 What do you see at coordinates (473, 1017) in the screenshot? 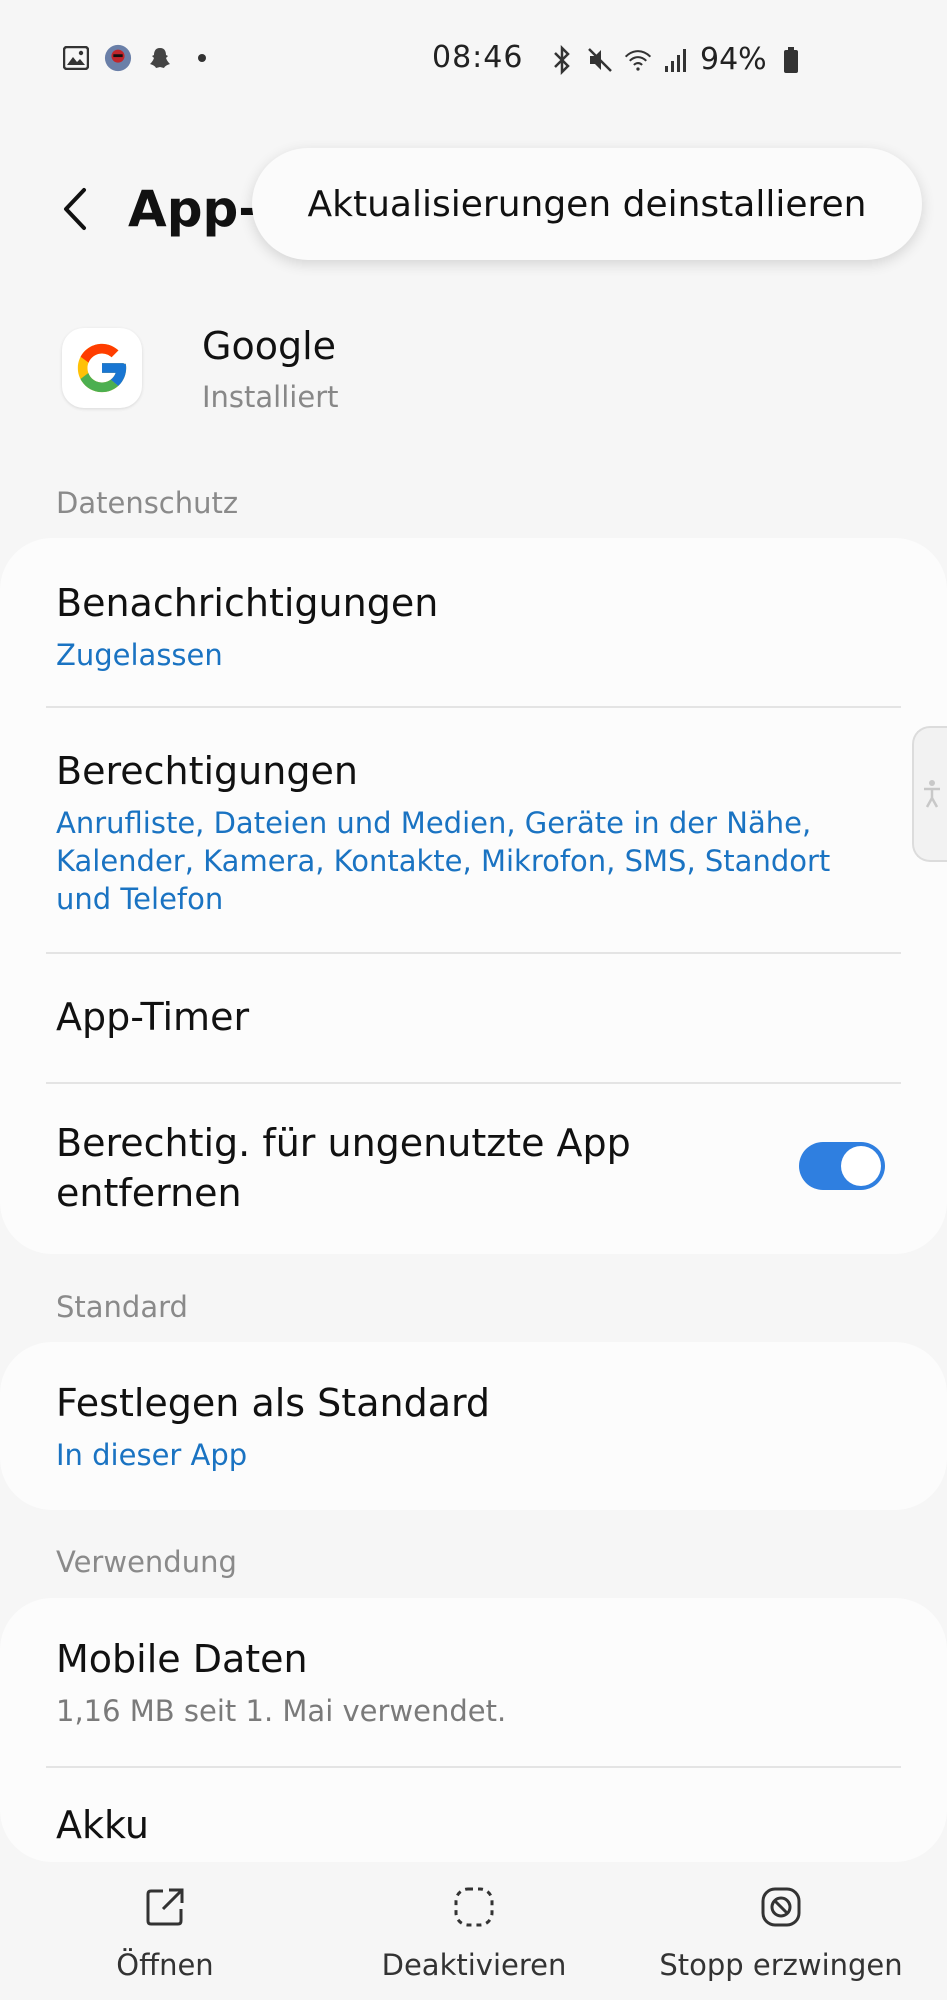
I see `app-timer-item: App-Timer` at bounding box center [473, 1017].